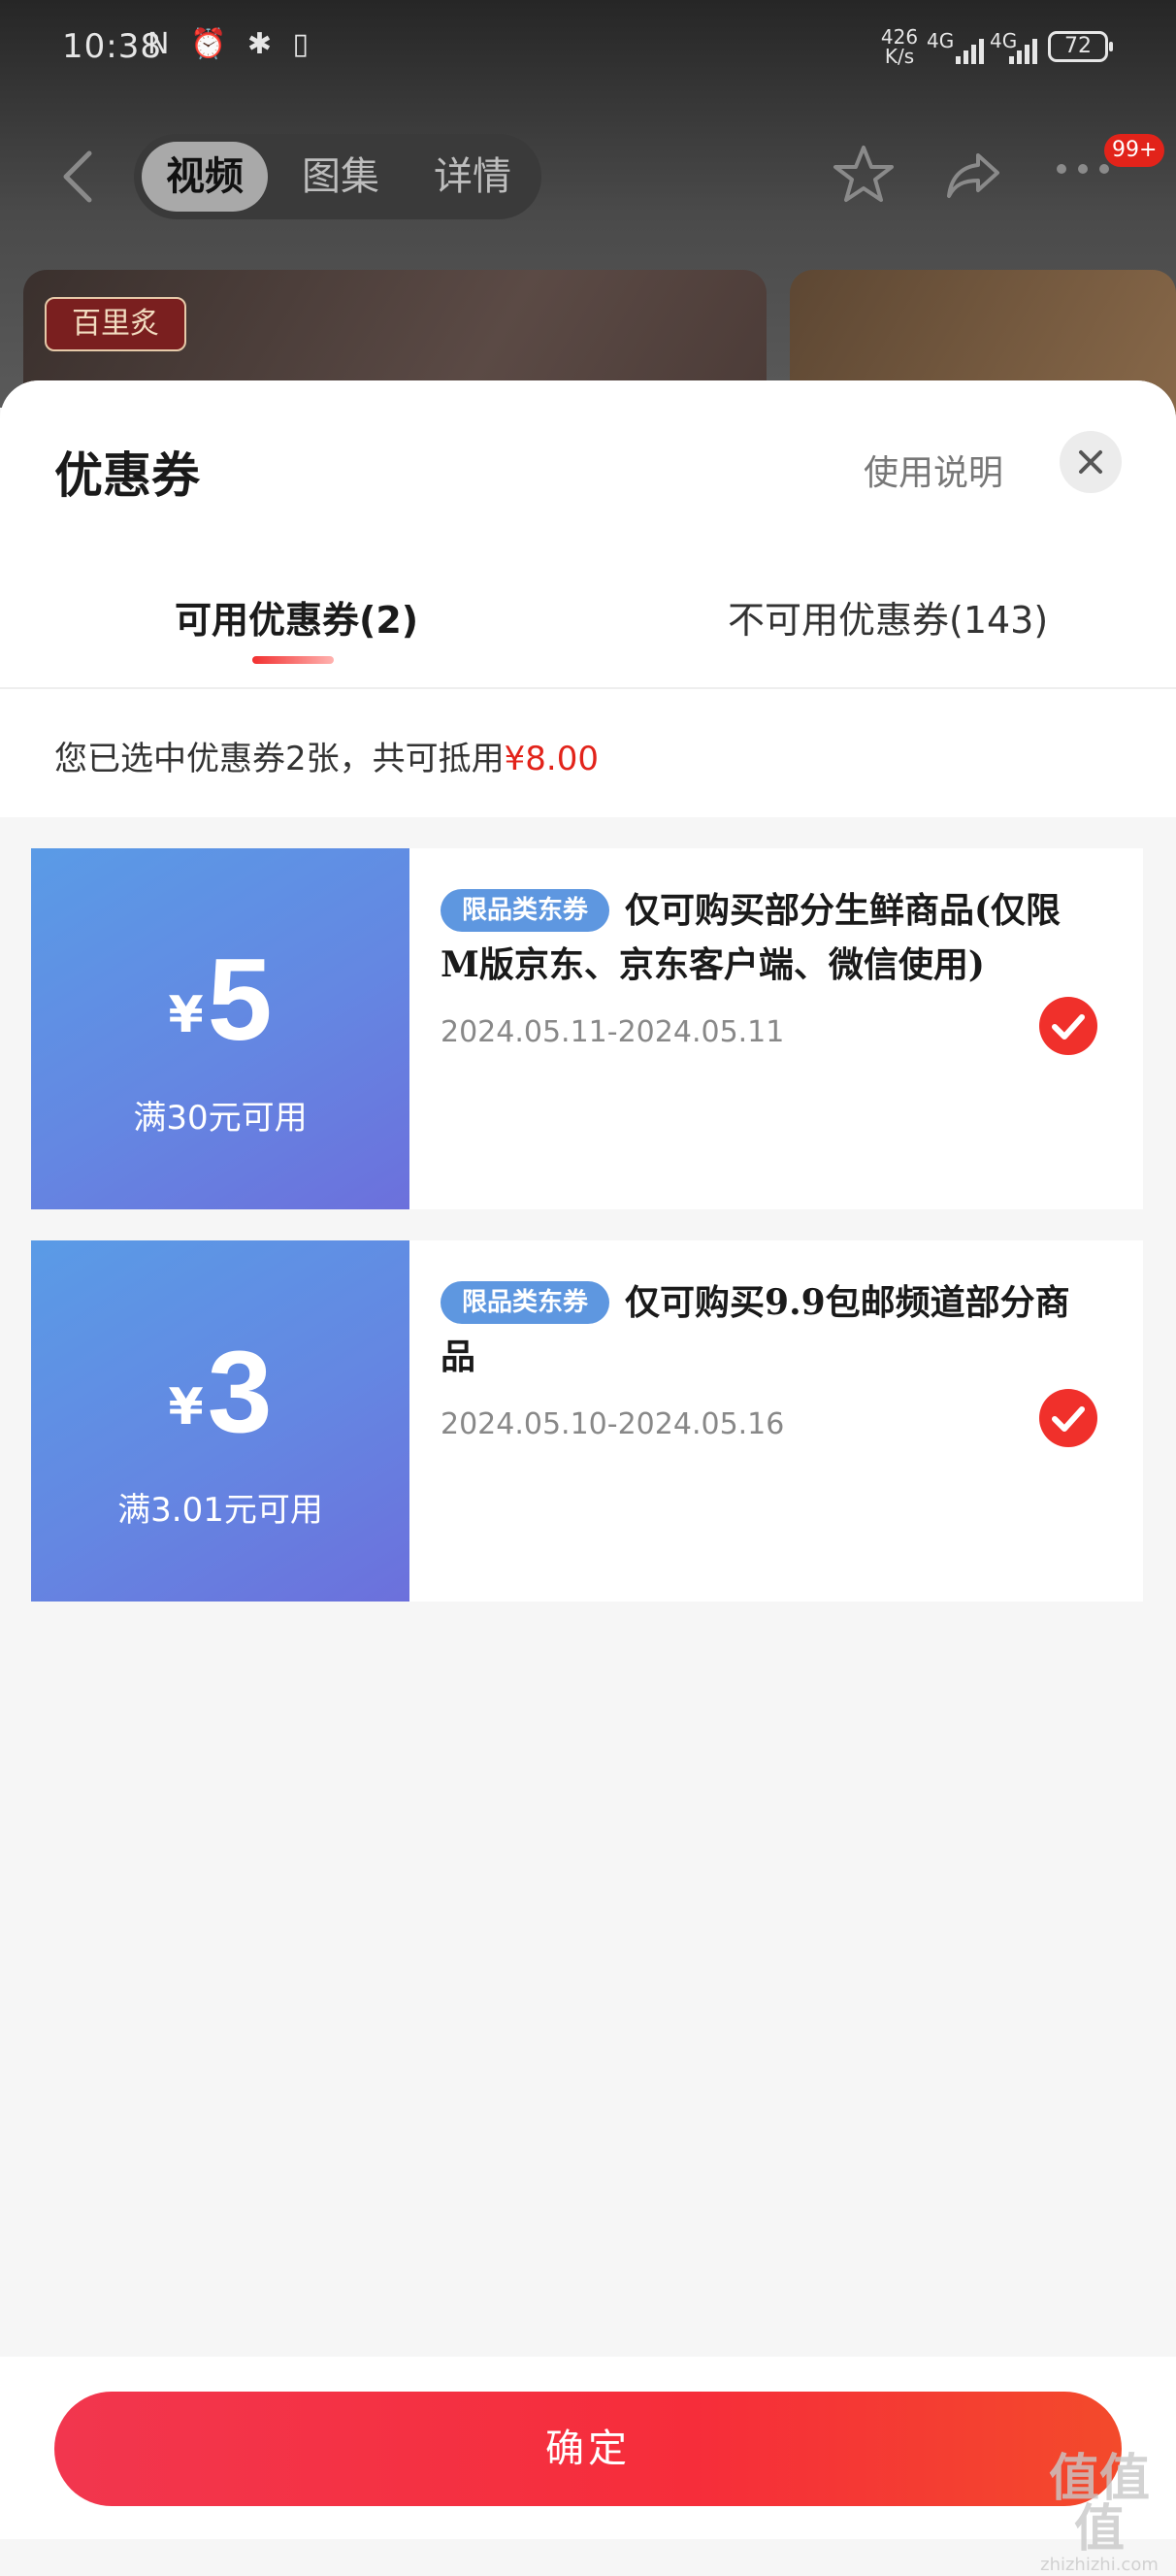 The image size is (1176, 2576). I want to click on top-nav-bar: 视频 图集 详情 99+, so click(588, 174).